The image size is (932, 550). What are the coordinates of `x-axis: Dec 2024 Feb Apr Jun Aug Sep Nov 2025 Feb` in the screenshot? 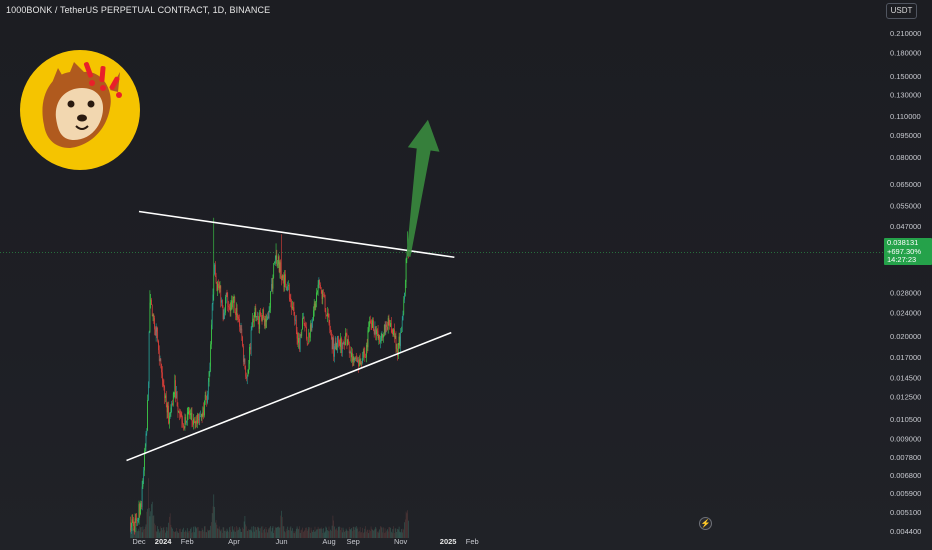 It's located at (305, 541).